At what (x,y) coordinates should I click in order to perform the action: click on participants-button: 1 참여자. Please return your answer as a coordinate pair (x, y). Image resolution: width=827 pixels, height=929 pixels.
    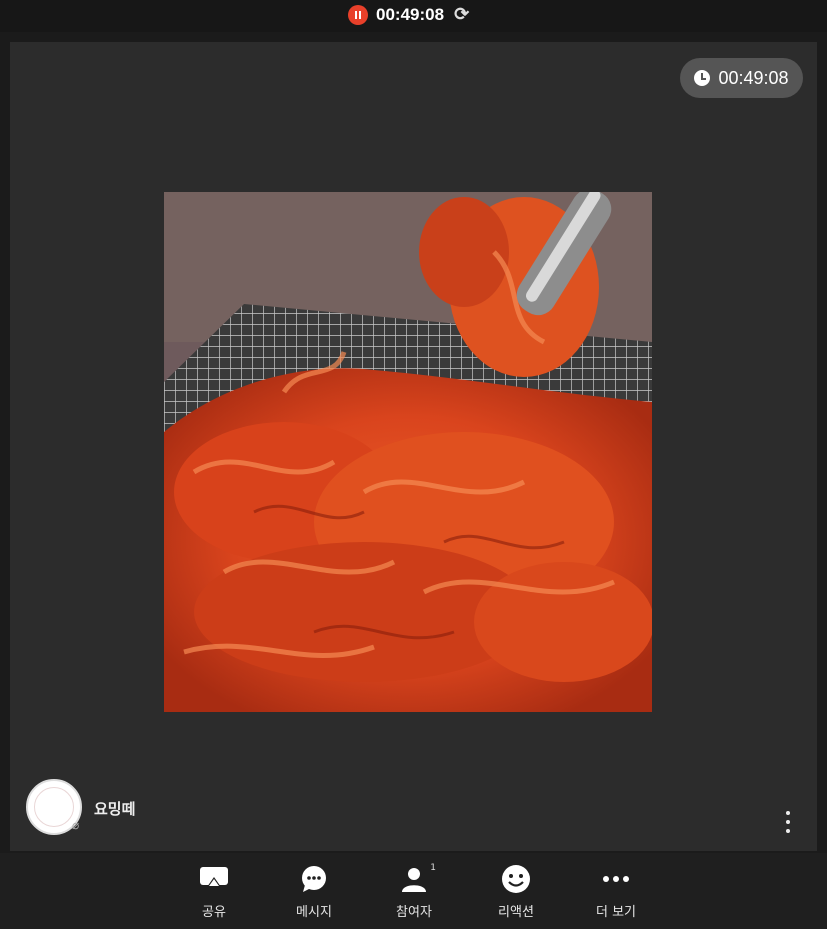
    Looking at the image, I should click on (414, 890).